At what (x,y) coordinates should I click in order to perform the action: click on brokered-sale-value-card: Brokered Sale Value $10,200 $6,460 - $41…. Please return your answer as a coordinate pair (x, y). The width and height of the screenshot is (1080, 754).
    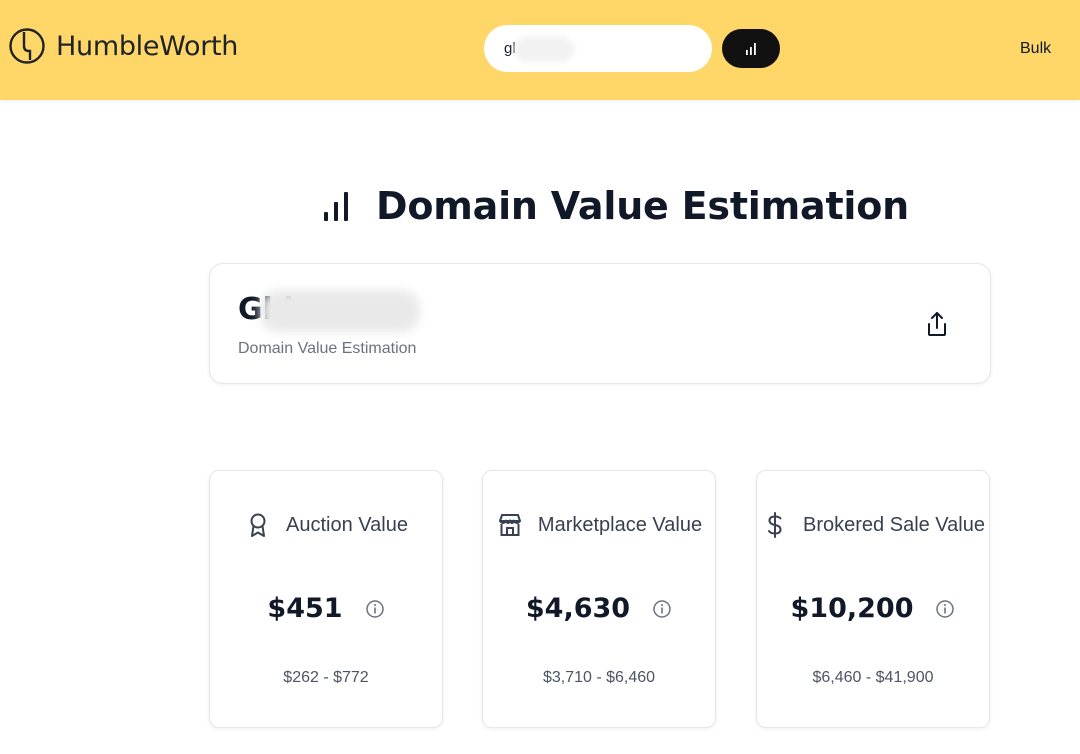
    Looking at the image, I should click on (873, 599).